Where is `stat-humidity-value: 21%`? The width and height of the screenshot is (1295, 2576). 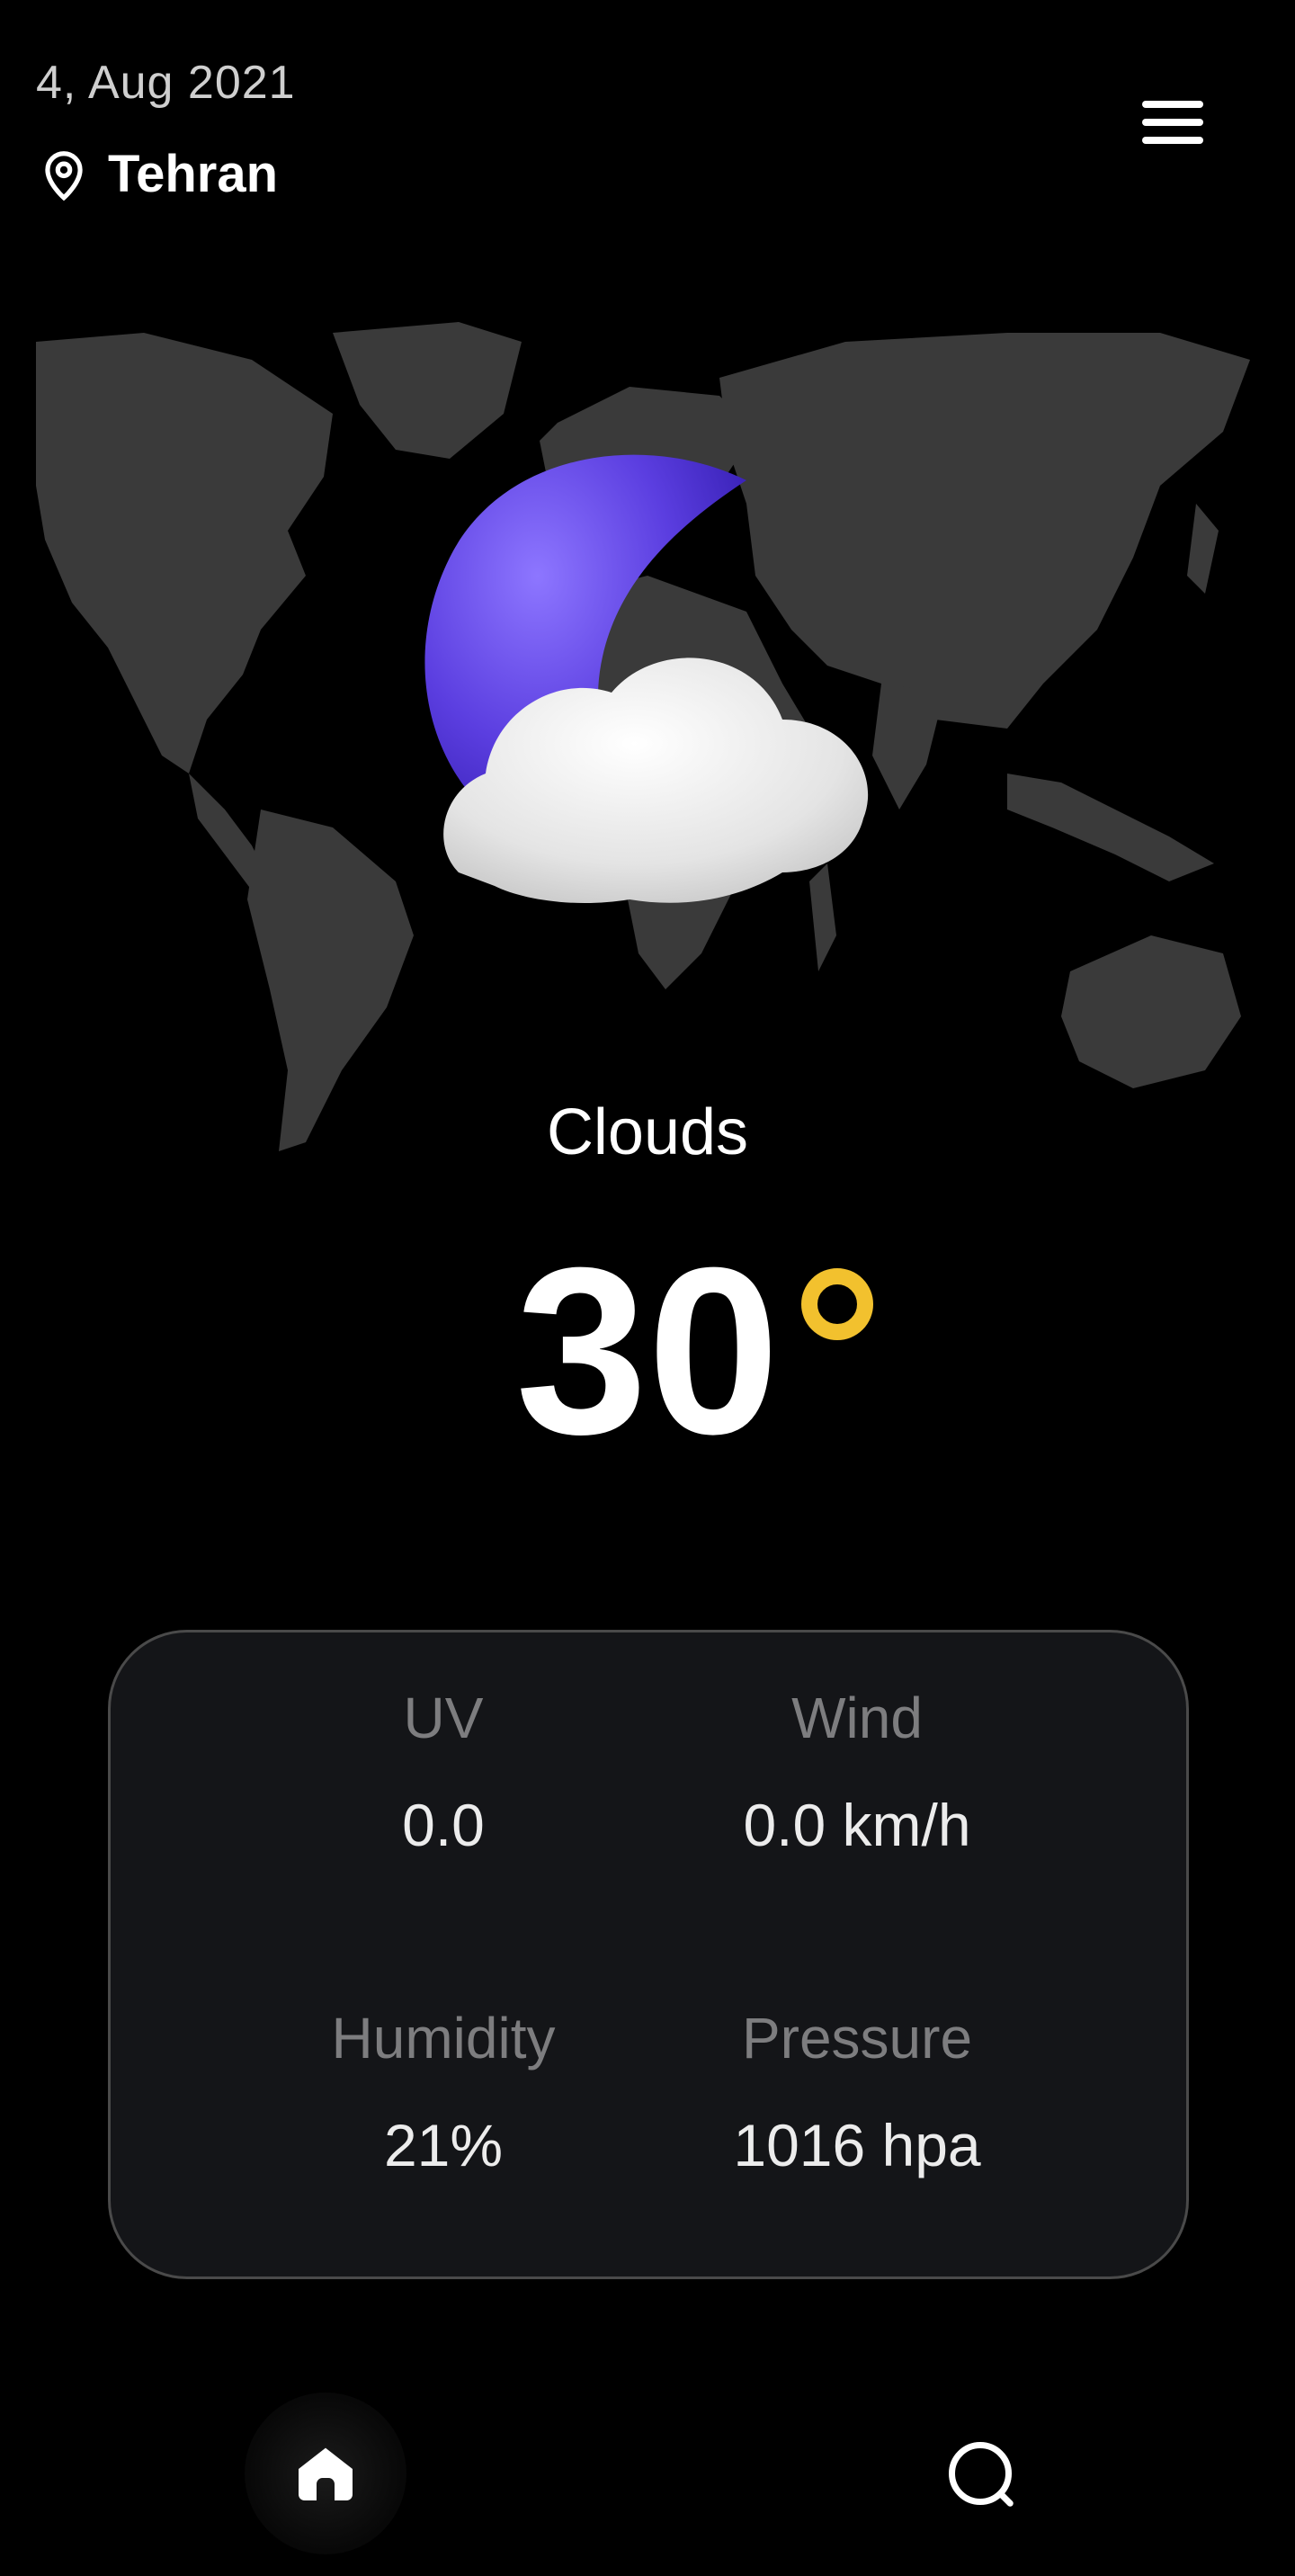
stat-humidity-value: 21% is located at coordinates (444, 2145).